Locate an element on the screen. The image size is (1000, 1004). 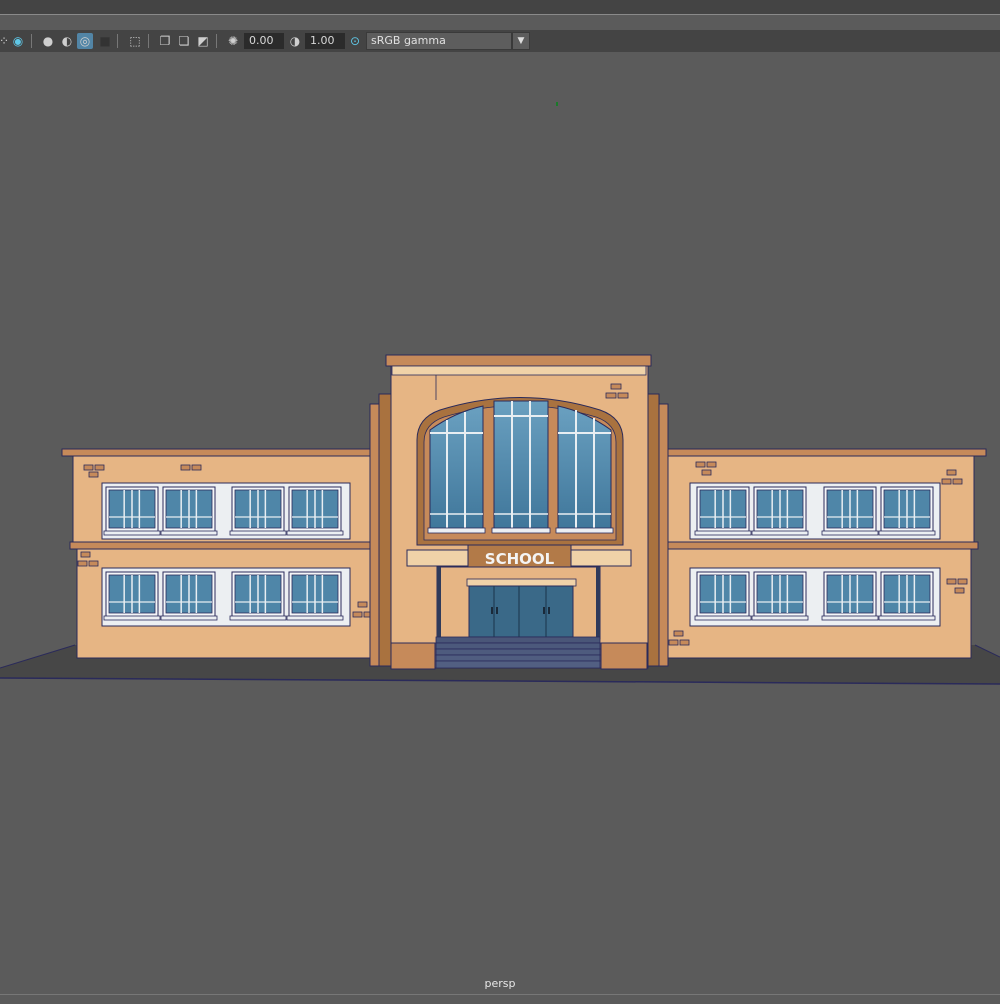
left-wing is located at coordinates (219, 553).